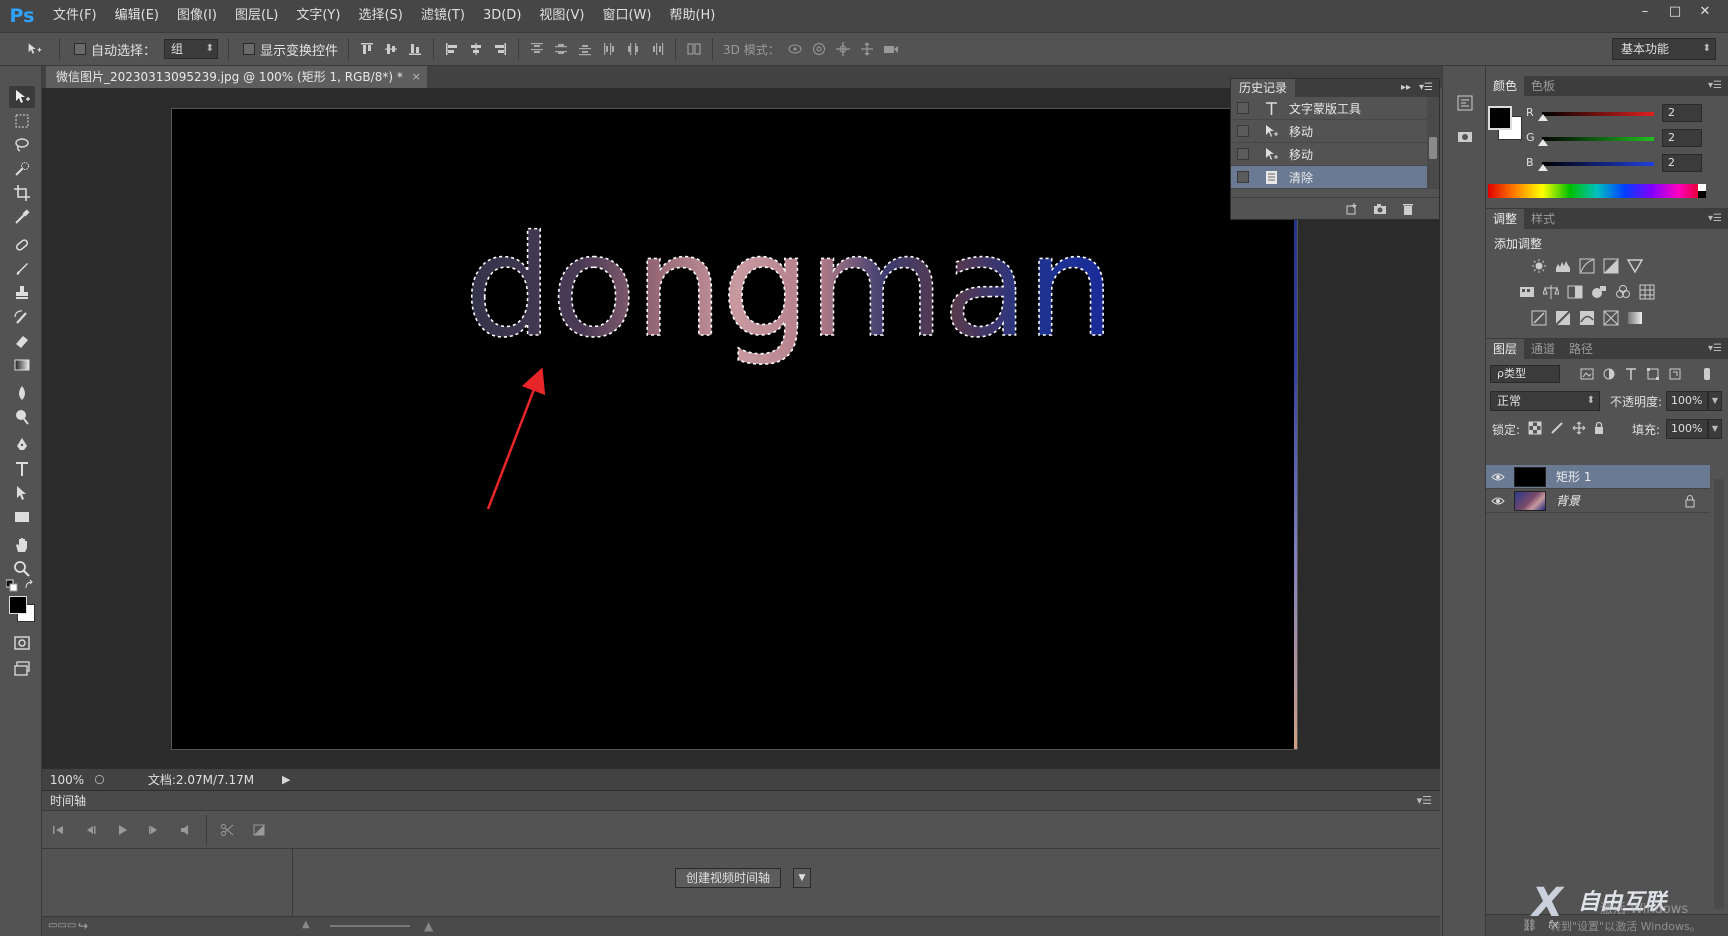 The width and height of the screenshot is (1728, 936). Describe the element at coordinates (306, 924) in the screenshot. I see `zoom-out-timeline-icon: ▲` at that location.